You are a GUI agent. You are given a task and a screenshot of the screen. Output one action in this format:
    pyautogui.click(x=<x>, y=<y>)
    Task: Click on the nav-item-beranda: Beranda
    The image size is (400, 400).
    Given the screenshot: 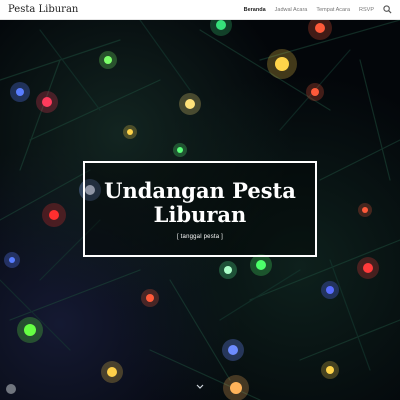 What is the action you would take?
    pyautogui.click(x=255, y=10)
    